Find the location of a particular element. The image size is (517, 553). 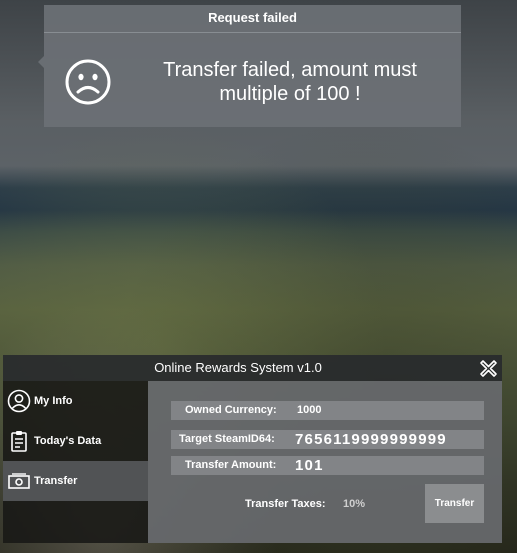

owned-currency-field: Owned Currency: 1000 is located at coordinates (327, 410).